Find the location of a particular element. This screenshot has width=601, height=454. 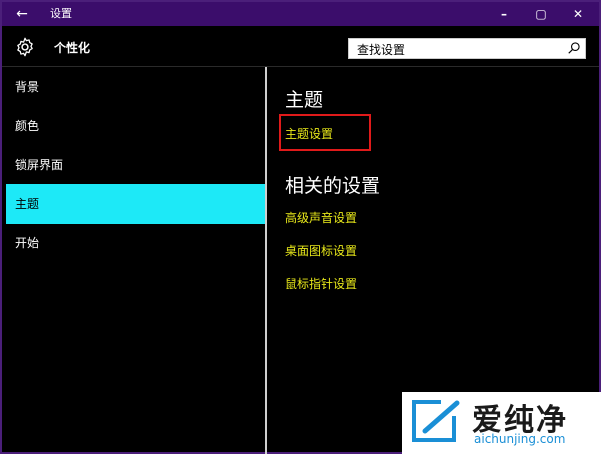

close-button: ✕ is located at coordinates (578, 14).